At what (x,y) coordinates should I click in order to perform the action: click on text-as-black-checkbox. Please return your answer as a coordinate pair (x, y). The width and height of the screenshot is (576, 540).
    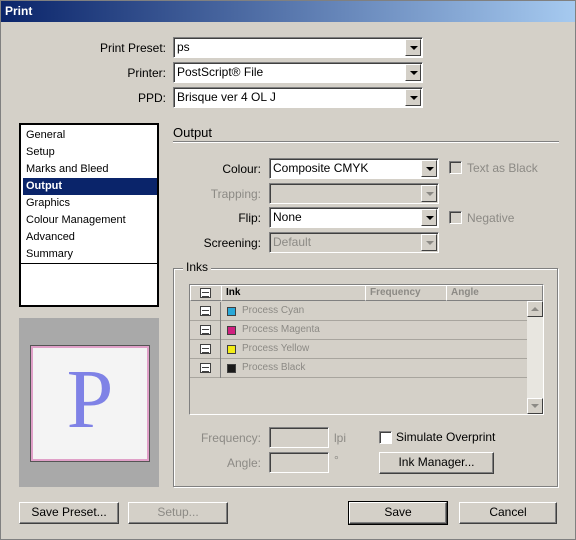
    Looking at the image, I should click on (455, 167).